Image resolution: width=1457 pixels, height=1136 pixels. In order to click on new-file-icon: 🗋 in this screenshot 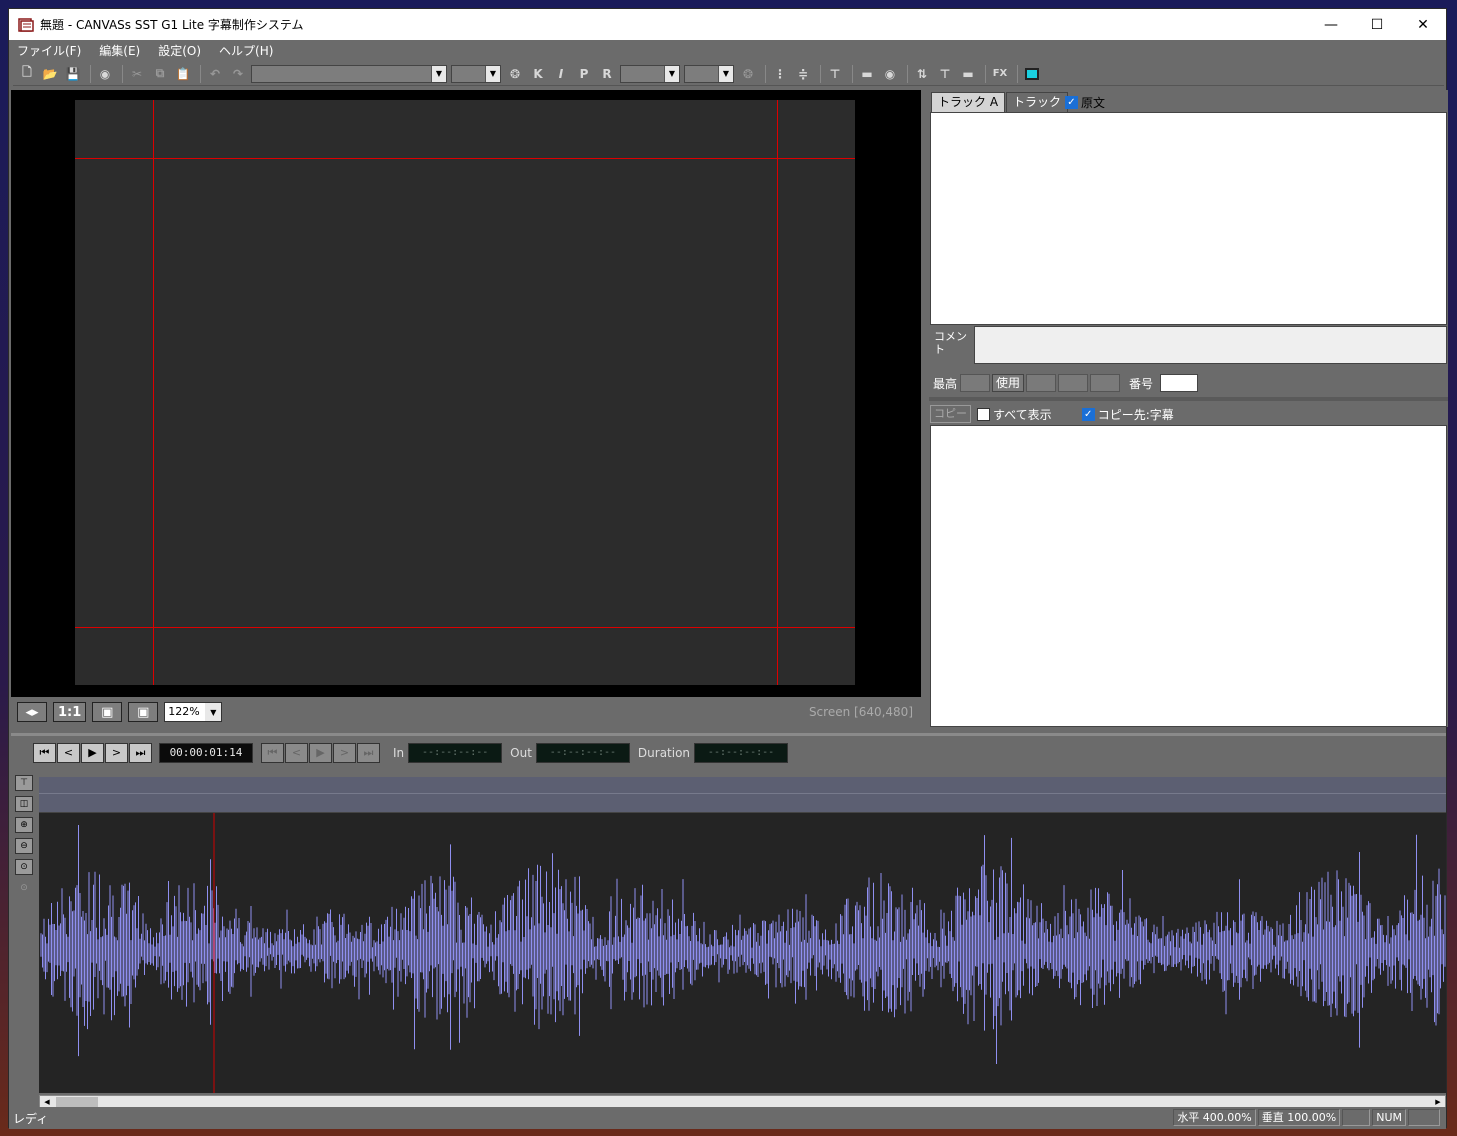, I will do `click(27, 74)`.